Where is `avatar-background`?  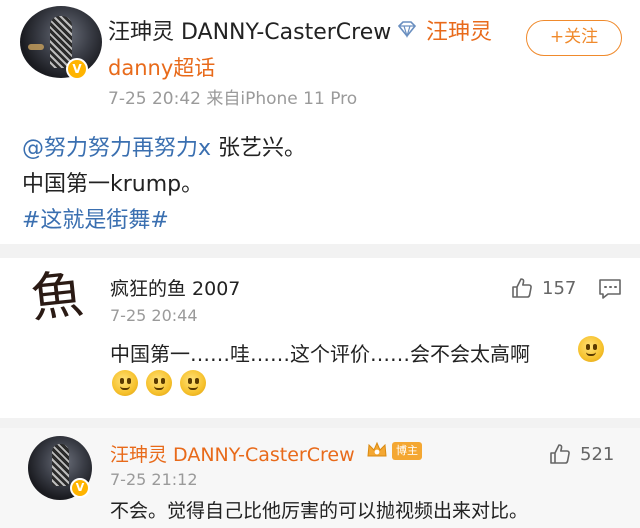 avatar-background is located at coordinates (36, 47).